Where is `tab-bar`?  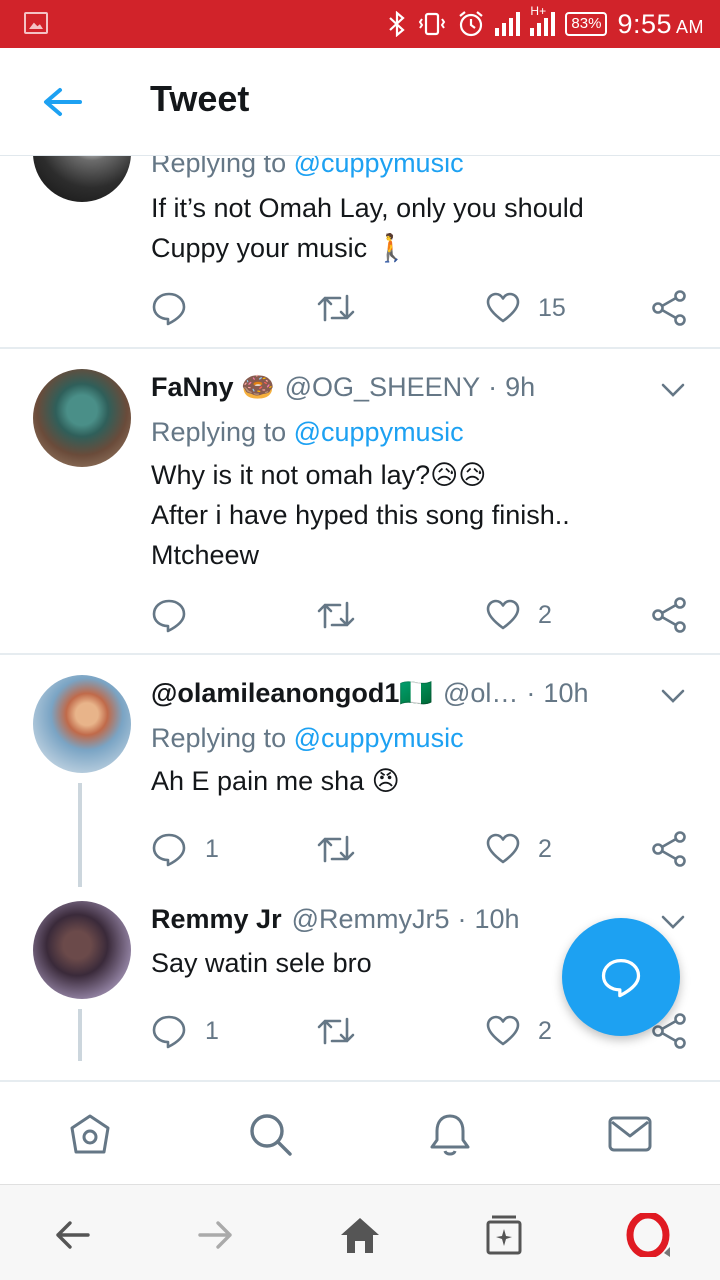
tab-bar is located at coordinates (360, 1132).